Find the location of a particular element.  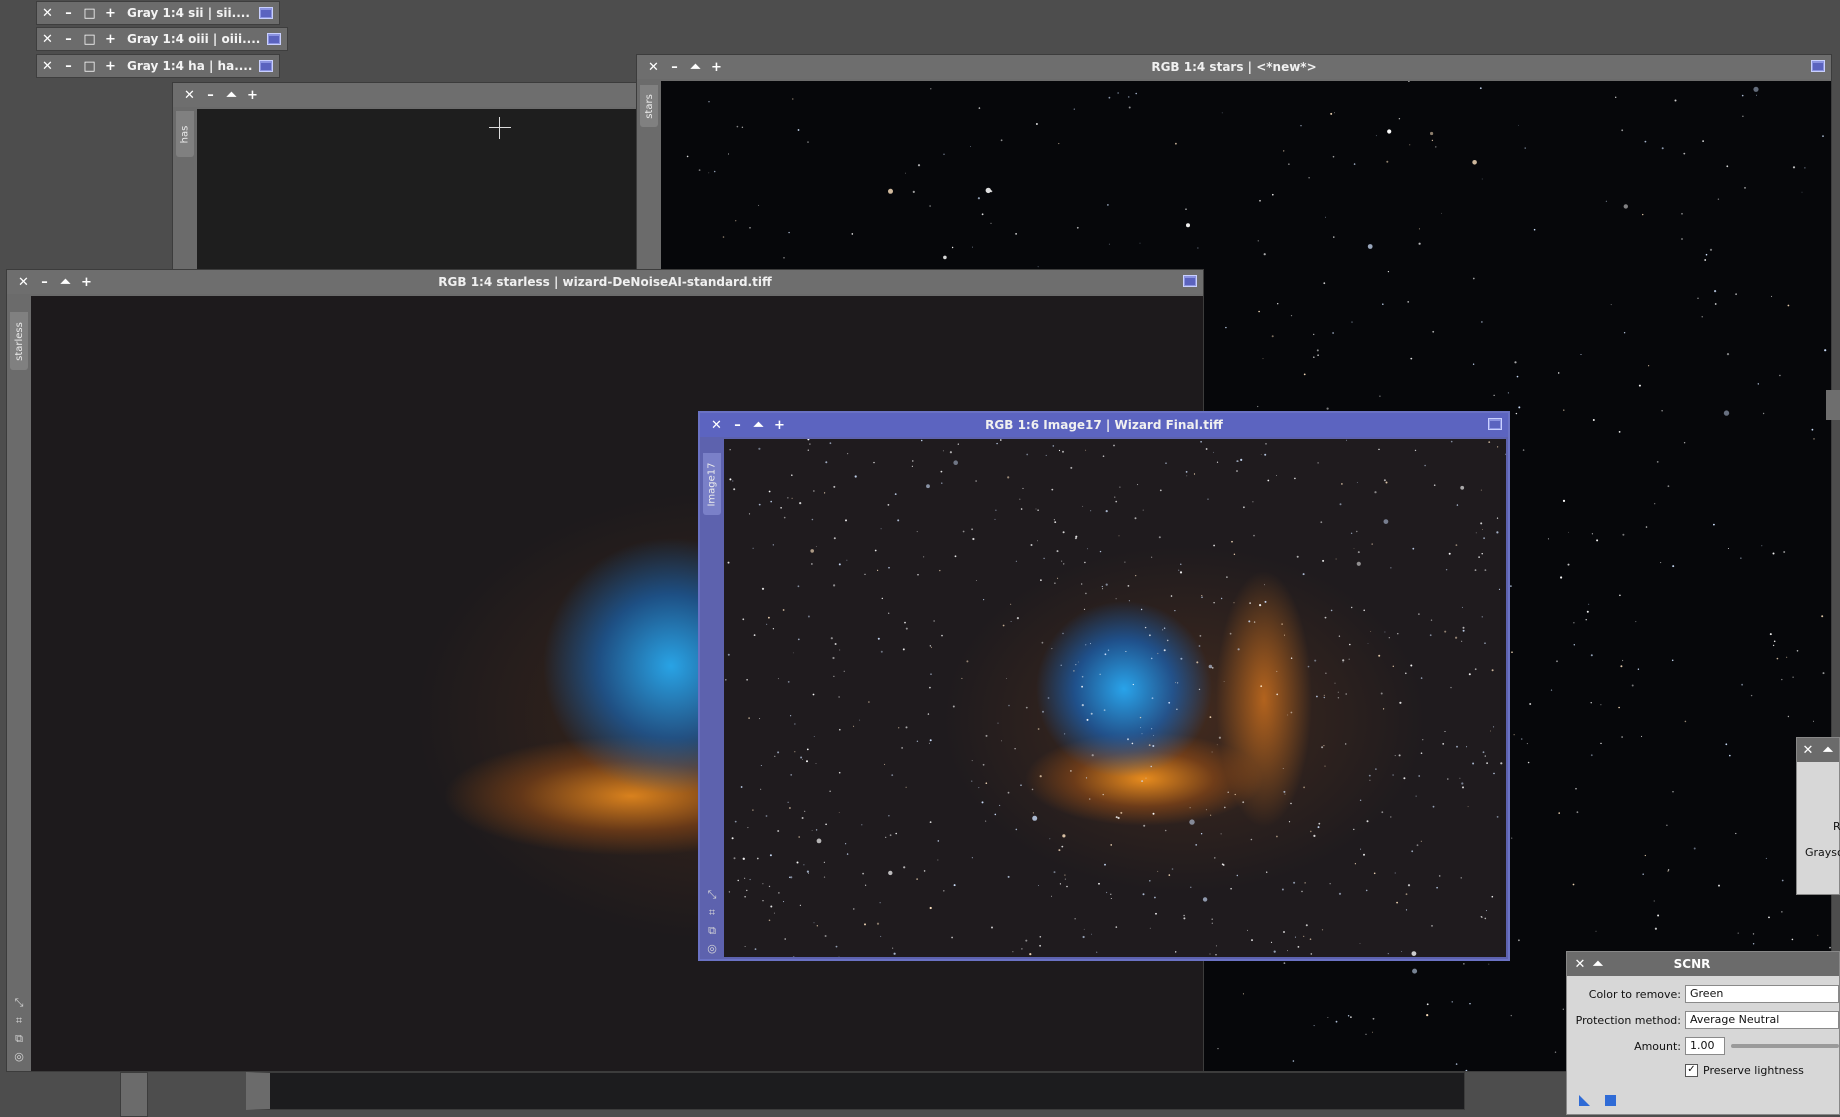

preserve-lightness-checkbox: ✓ is located at coordinates (1691, 1070).